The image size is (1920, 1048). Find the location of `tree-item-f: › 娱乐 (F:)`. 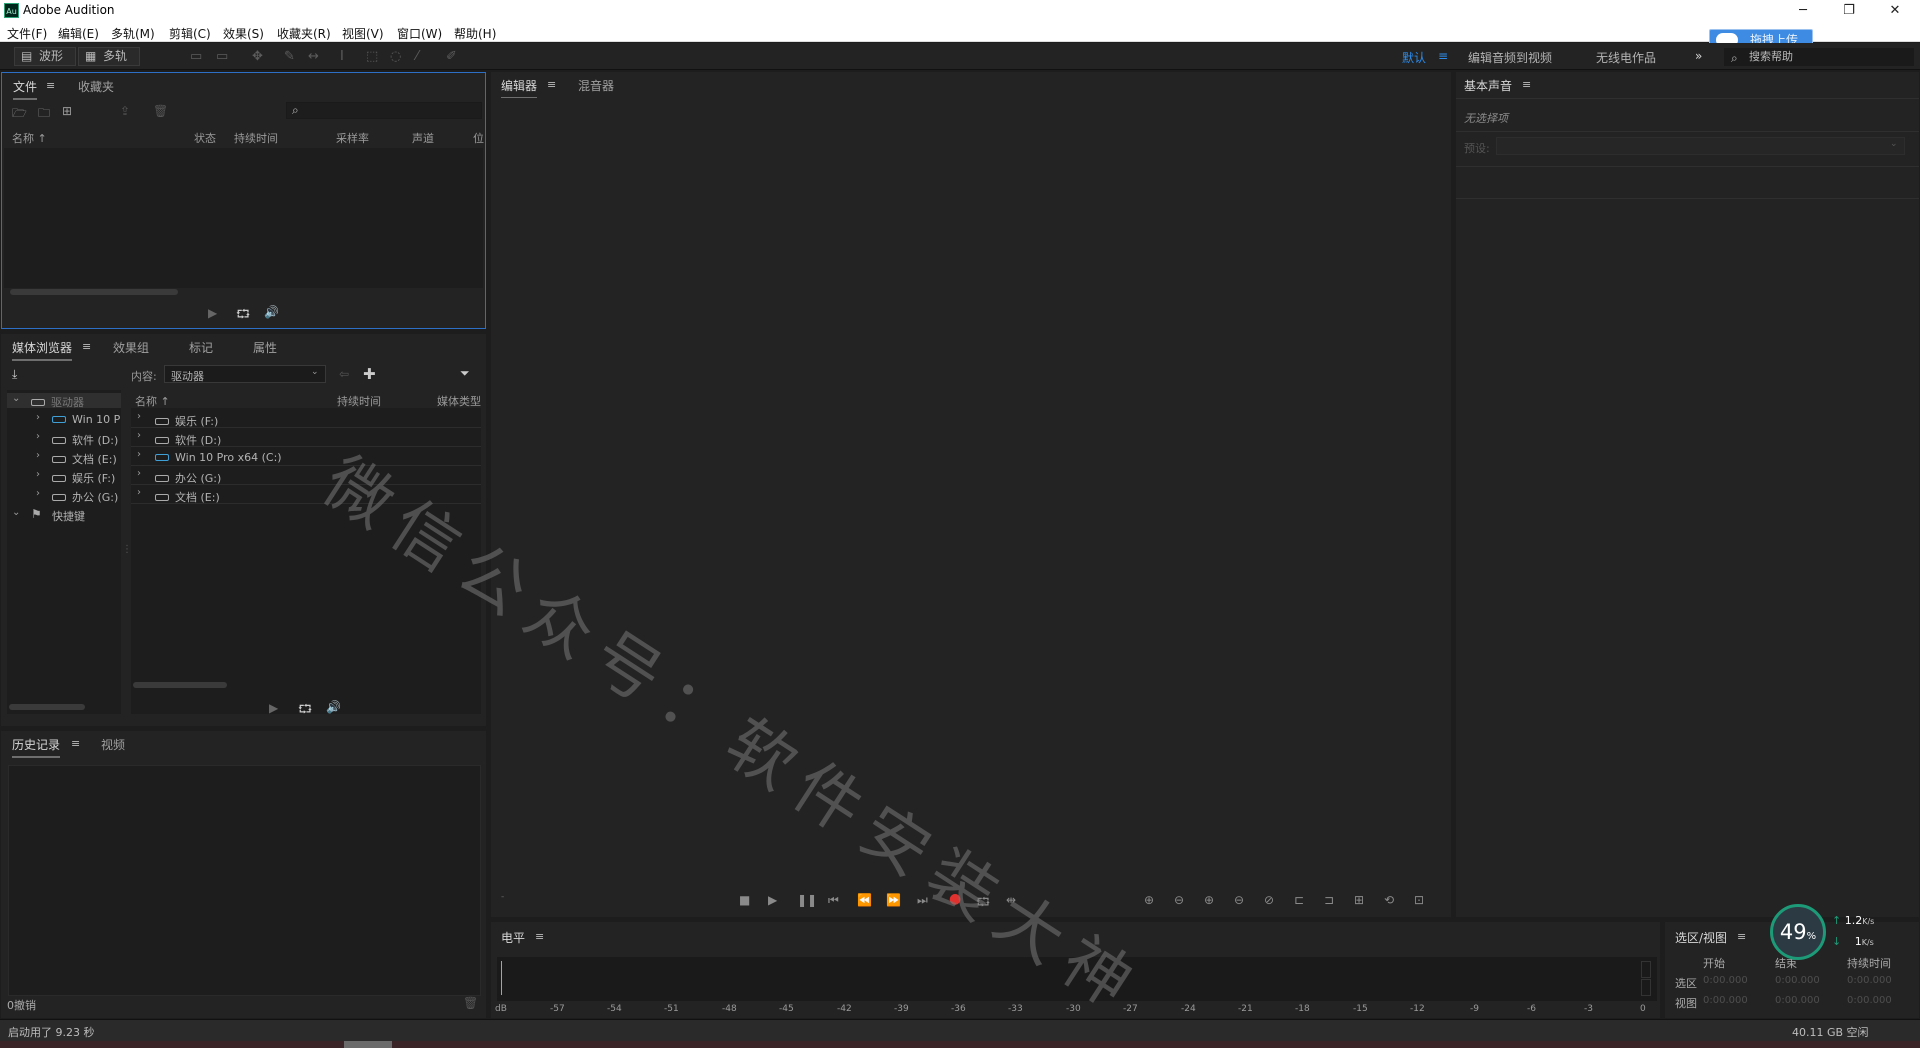

tree-item-f: › 娱乐 (F:) is located at coordinates (64, 477).